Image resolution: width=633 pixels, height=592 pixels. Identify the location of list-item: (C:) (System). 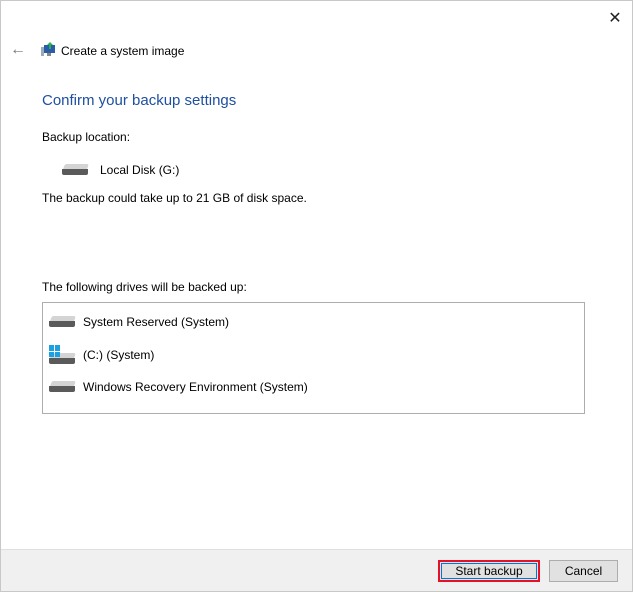
(101, 355).